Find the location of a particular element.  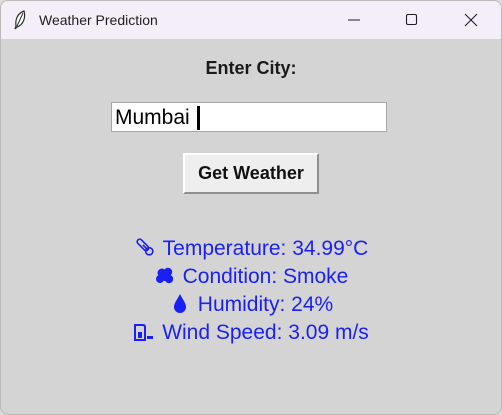

maximize-button is located at coordinates (412, 20).